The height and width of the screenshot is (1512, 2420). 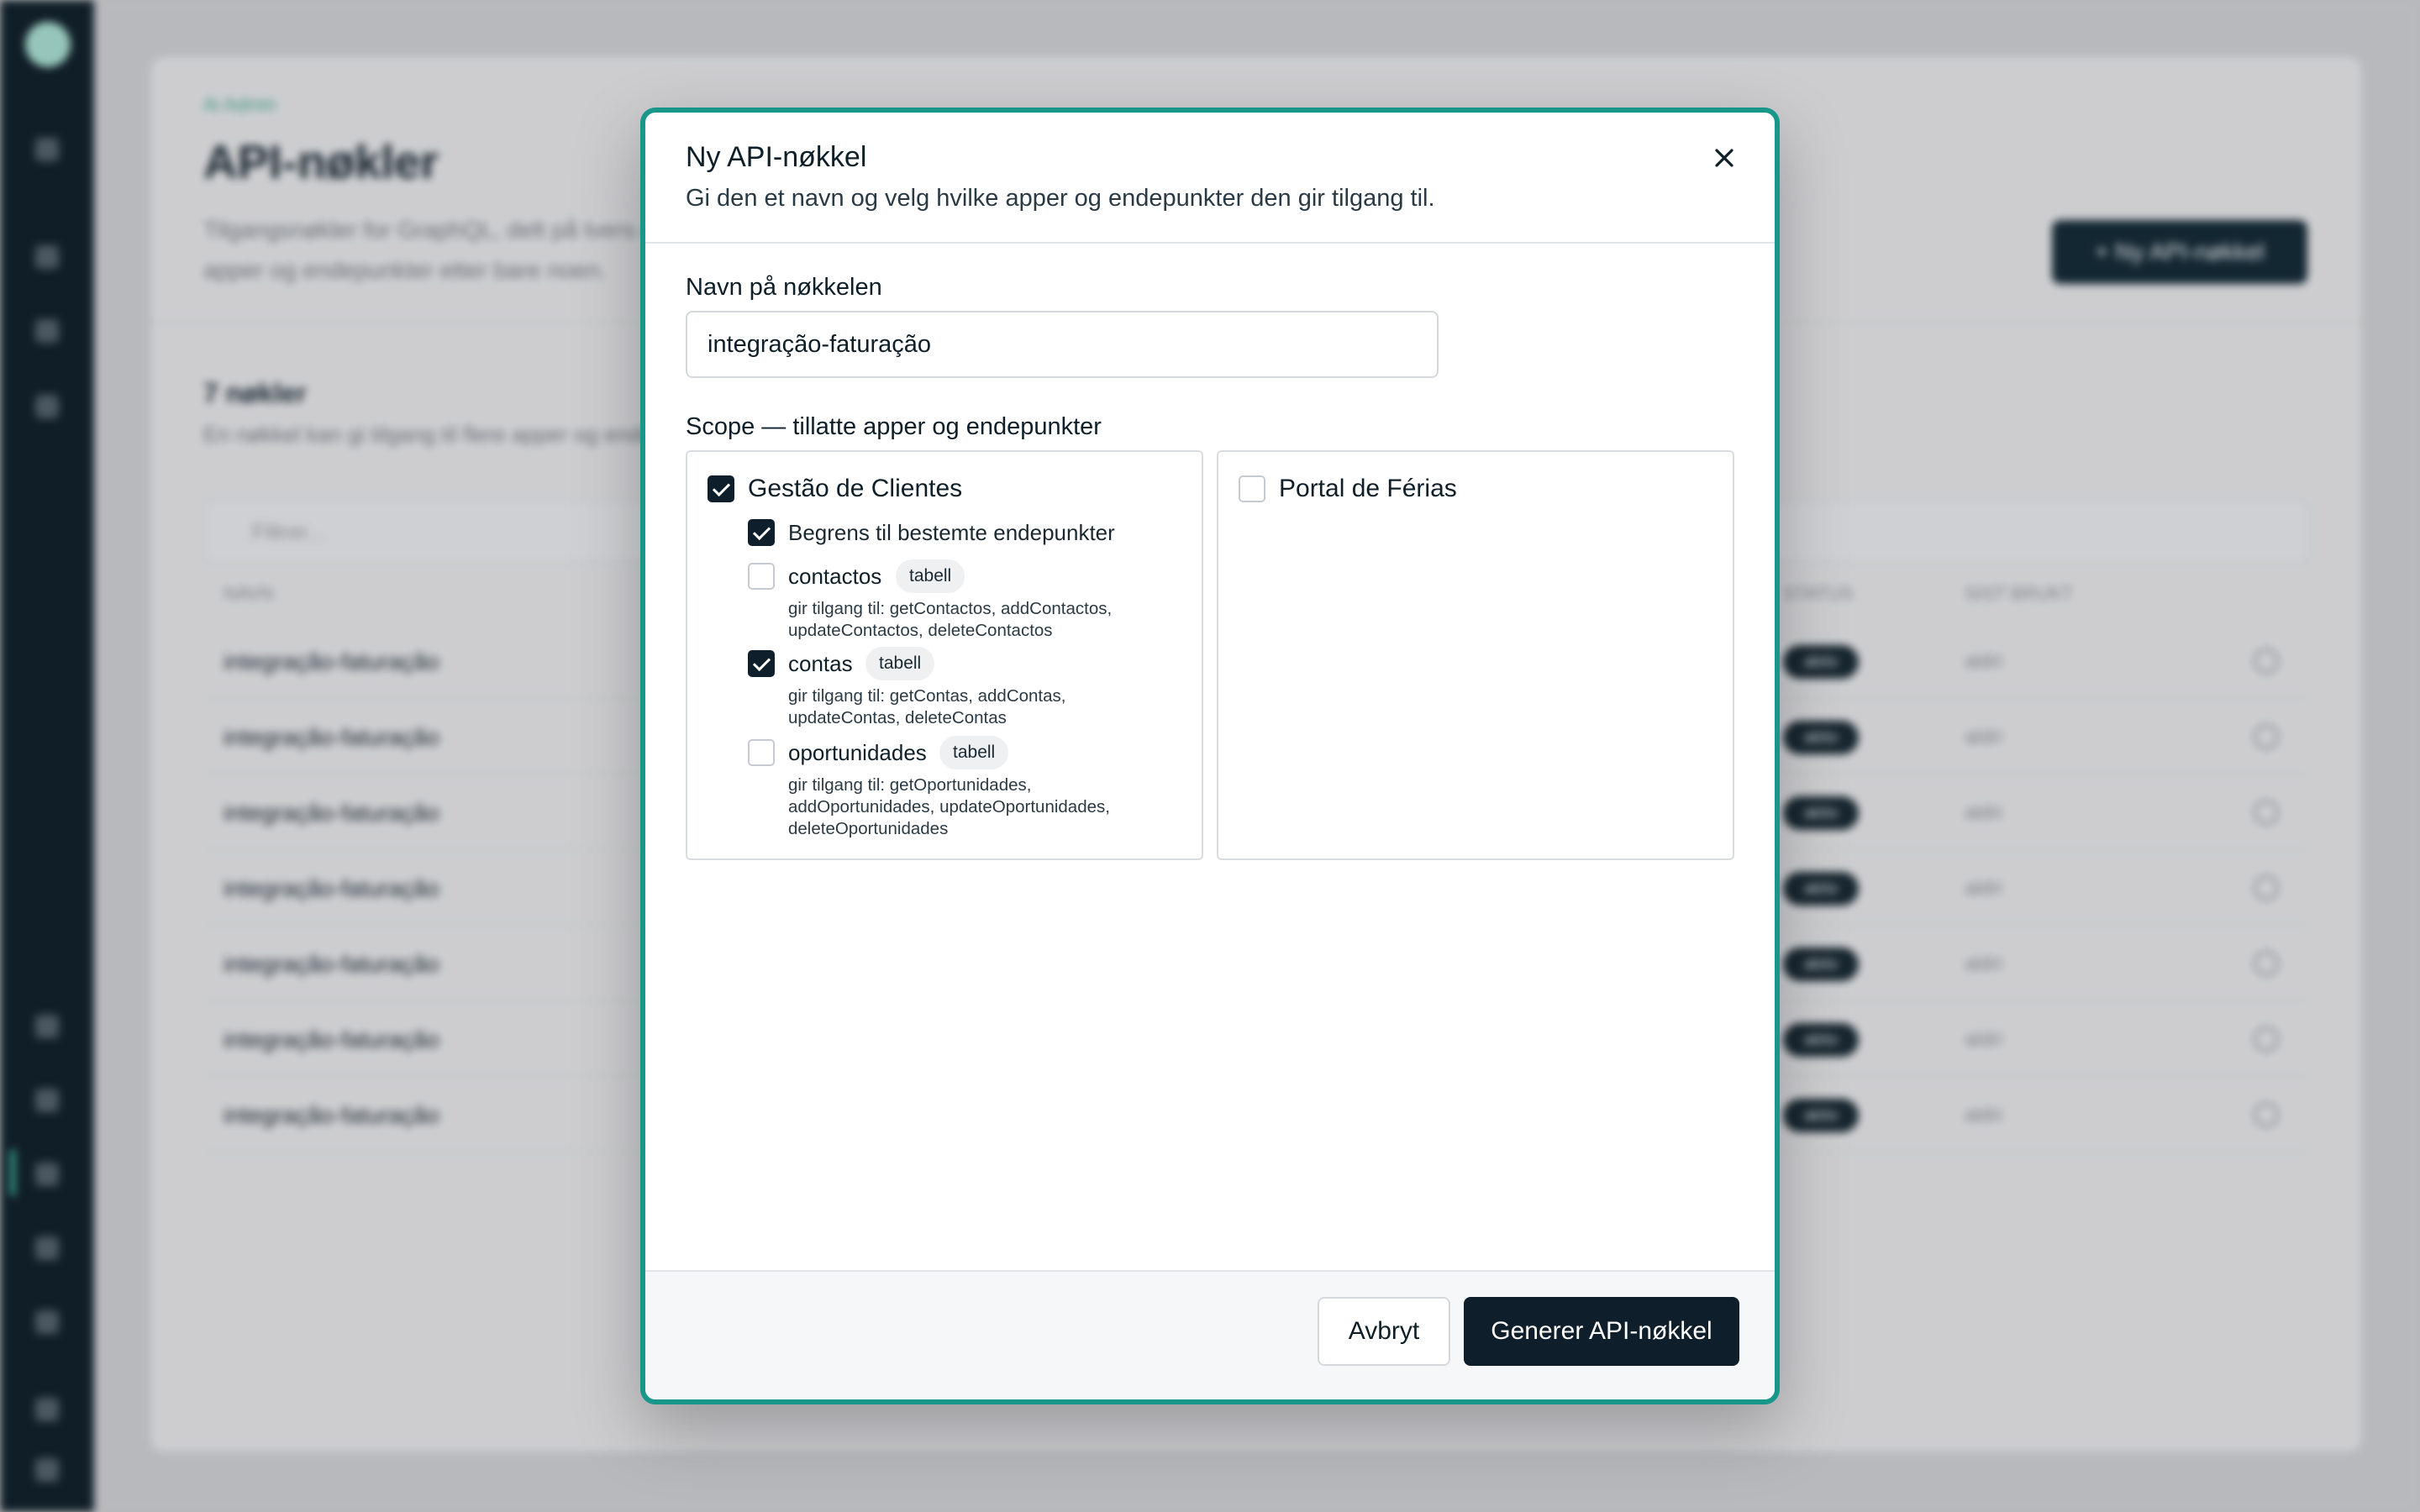 What do you see at coordinates (1062, 344) in the screenshot?
I see `key-name-input` at bounding box center [1062, 344].